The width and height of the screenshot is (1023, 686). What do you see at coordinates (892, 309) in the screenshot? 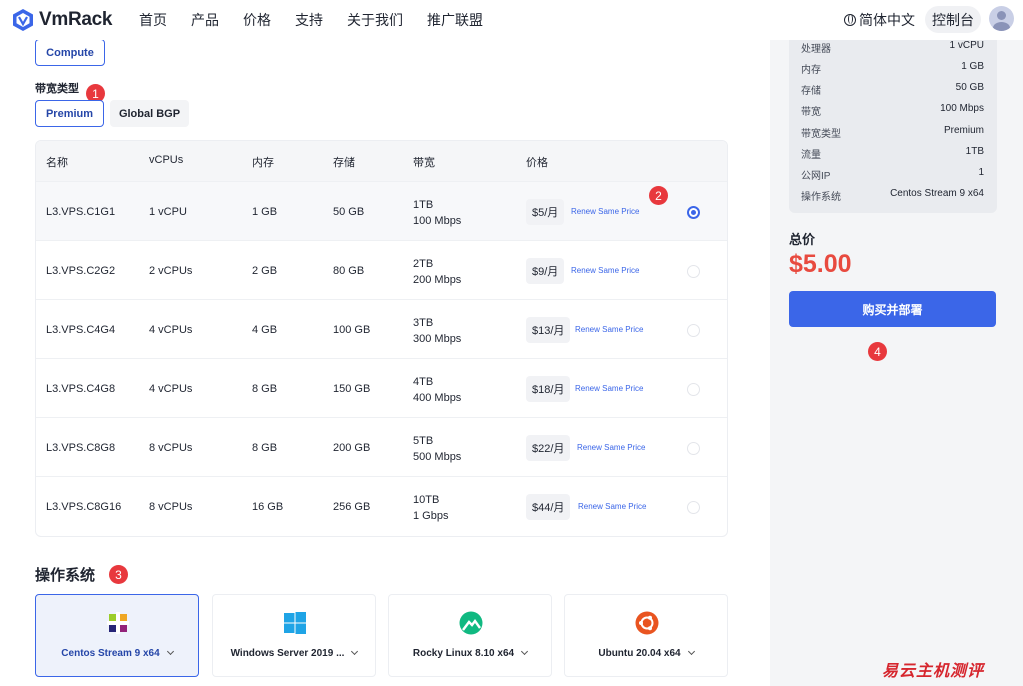
I see `buy-and-deploy-button: 购买并部署` at bounding box center [892, 309].